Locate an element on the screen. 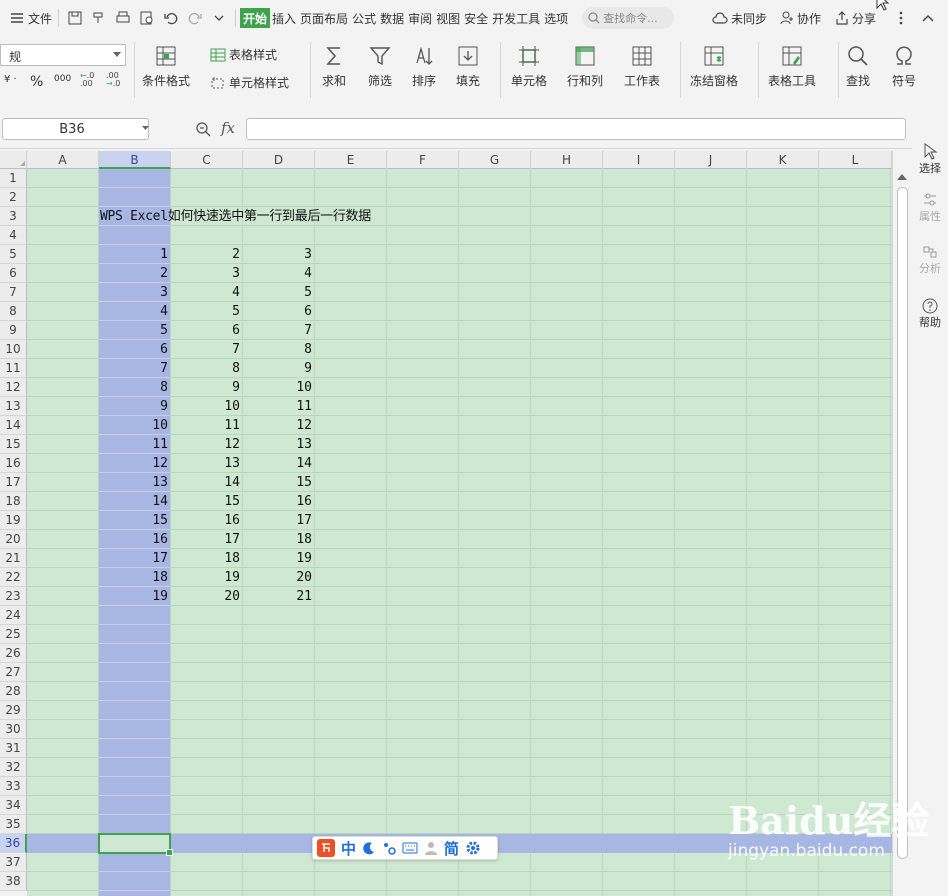  row-header: 20 is located at coordinates (13, 539).